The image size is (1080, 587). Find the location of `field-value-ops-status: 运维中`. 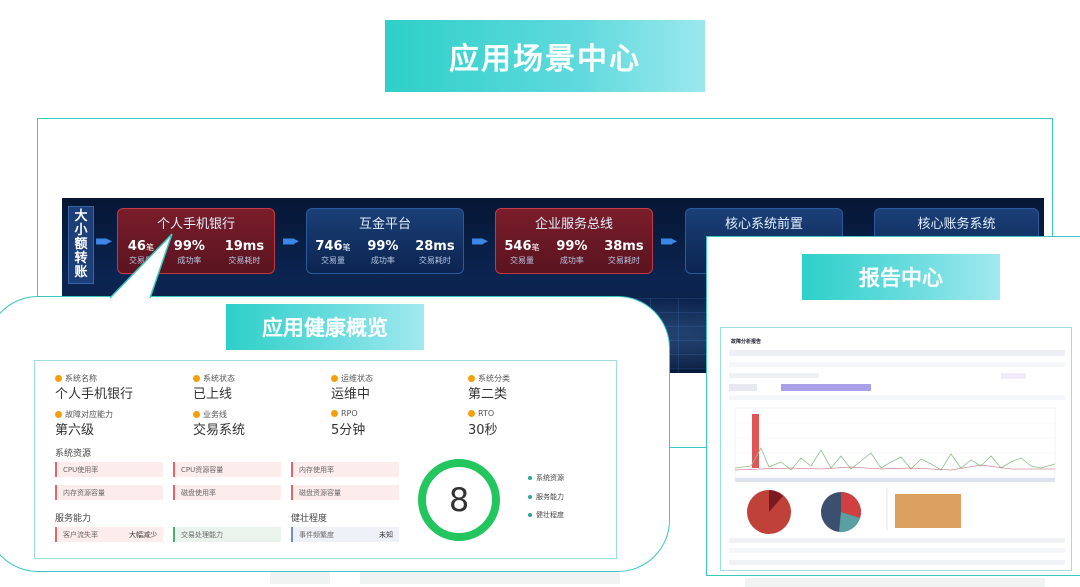

field-value-ops-status: 运维中 is located at coordinates (351, 394).